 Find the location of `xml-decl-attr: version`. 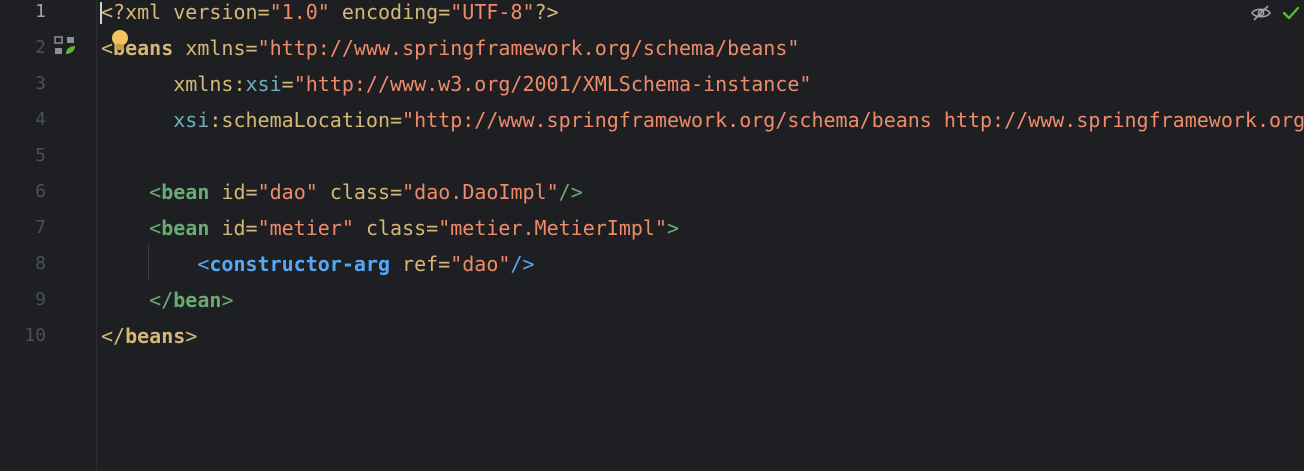

xml-decl-attr: version is located at coordinates (215, 12).